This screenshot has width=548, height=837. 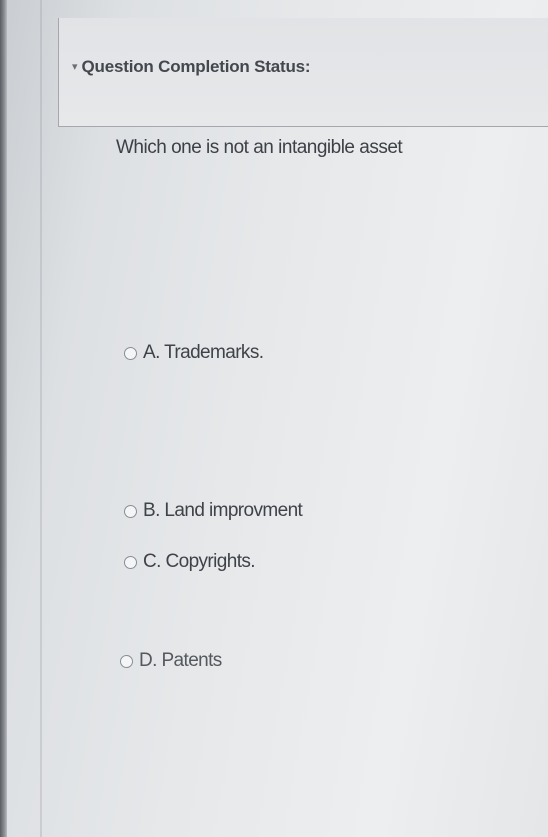 What do you see at coordinates (130, 511) in the screenshot?
I see `radio-button-b` at bounding box center [130, 511].